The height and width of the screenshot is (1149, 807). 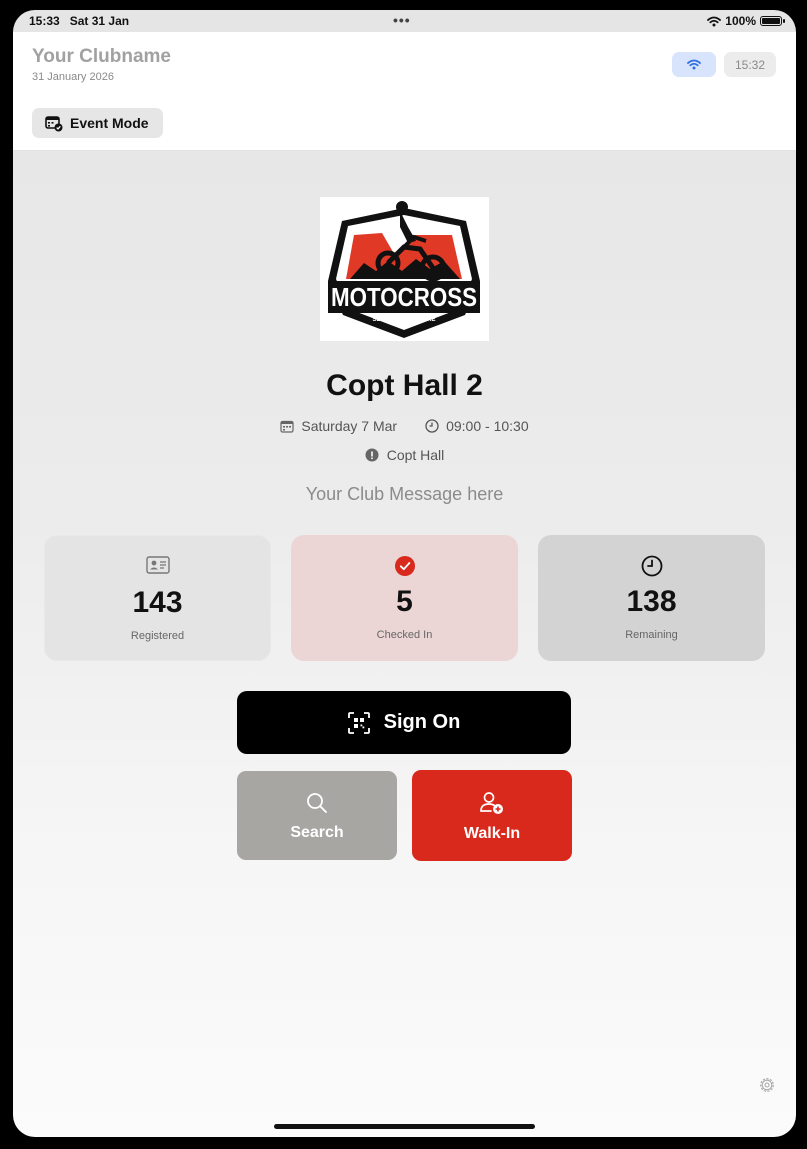 I want to click on event-time: 09:00 - 10:30, so click(x=487, y=426).